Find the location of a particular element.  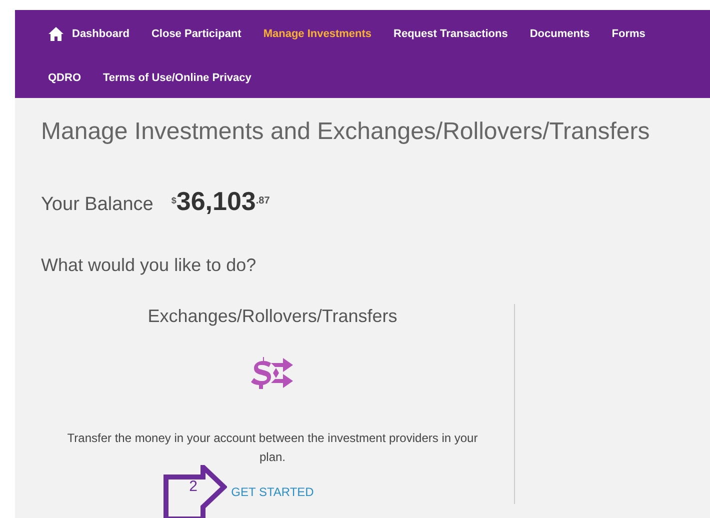

balance-label: Your Balance is located at coordinates (97, 205).